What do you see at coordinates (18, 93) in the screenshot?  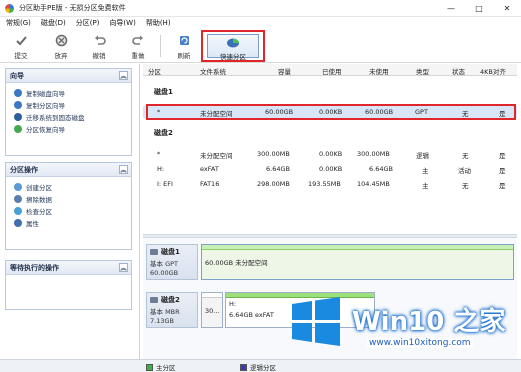 I see `copy-disk-icon` at bounding box center [18, 93].